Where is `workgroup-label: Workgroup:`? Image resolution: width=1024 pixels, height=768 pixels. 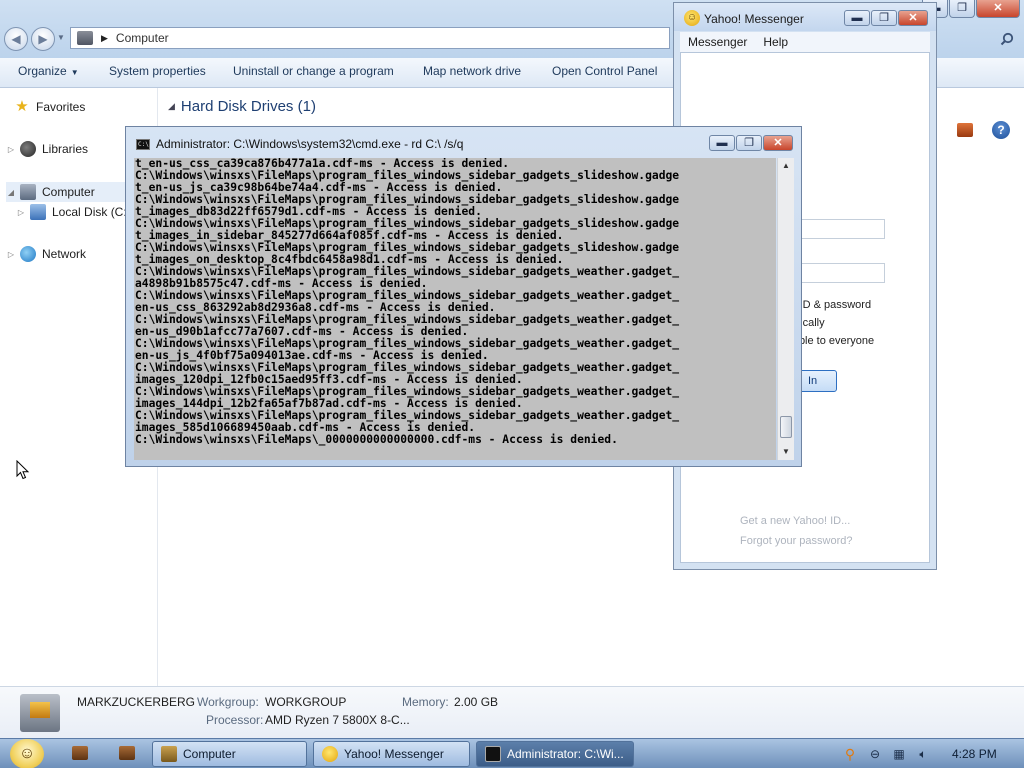
workgroup-label: Workgroup: is located at coordinates (228, 702).